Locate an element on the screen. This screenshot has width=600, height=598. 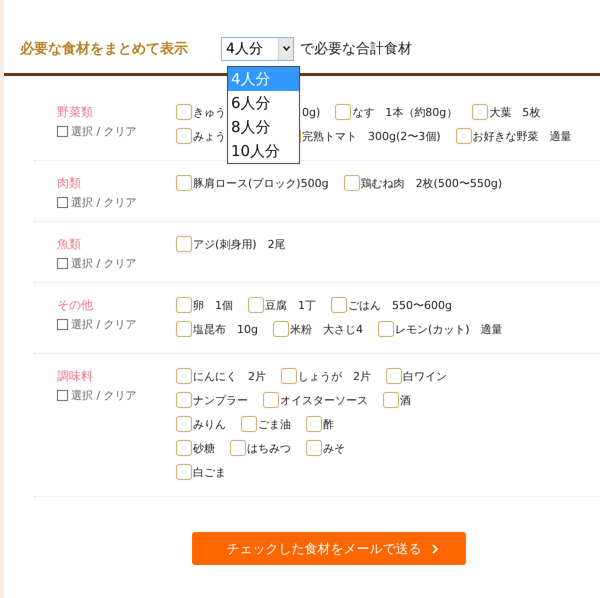
ingredient-label: アジ(刺身用) 2尾 is located at coordinates (239, 244).